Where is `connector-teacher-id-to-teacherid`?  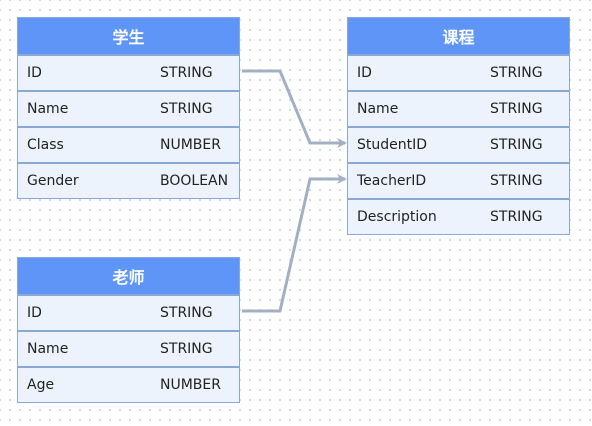 connector-teacher-id-to-teacherid is located at coordinates (294, 243).